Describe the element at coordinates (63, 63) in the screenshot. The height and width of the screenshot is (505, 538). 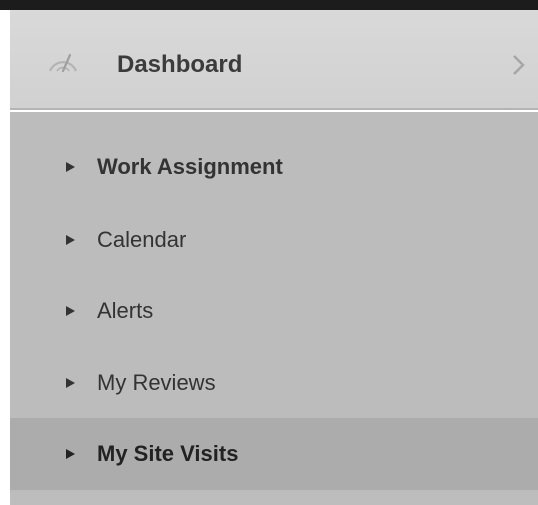
I see `speedometer-icon` at that location.